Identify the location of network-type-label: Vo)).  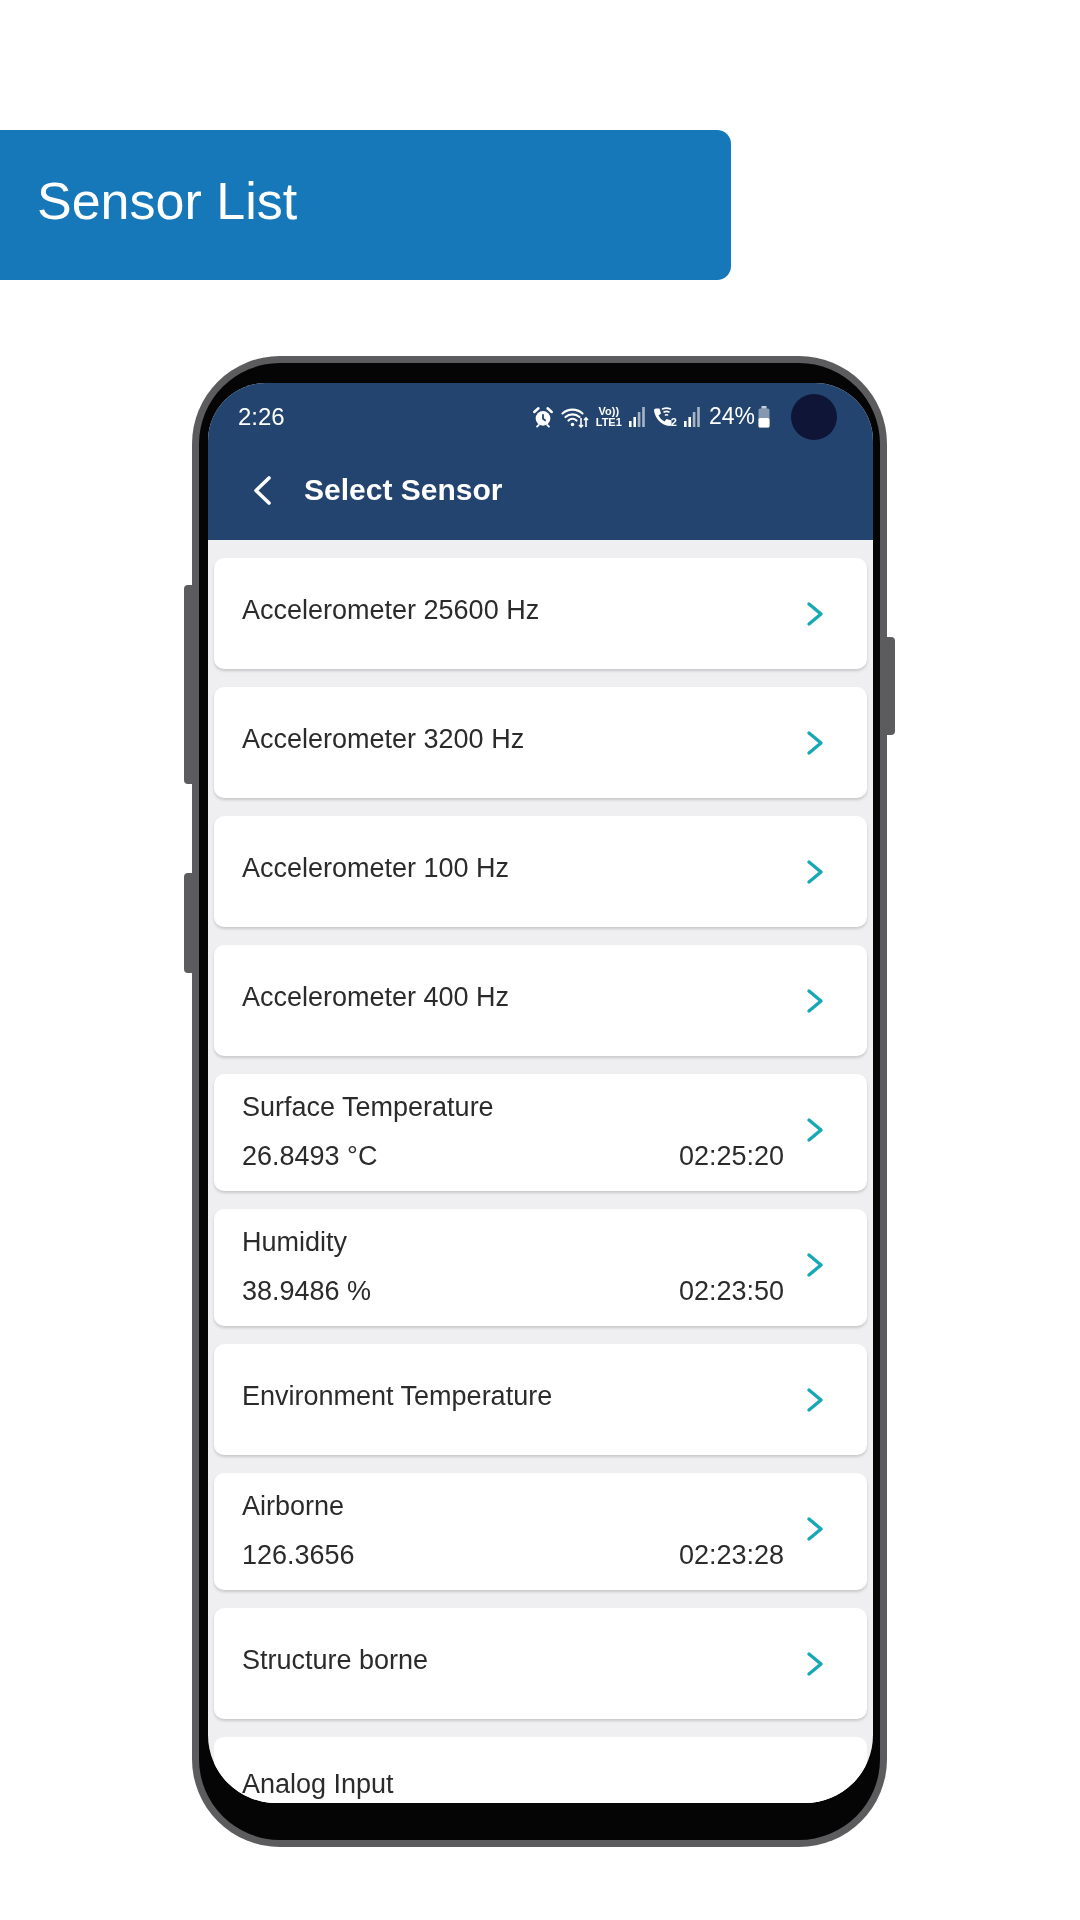
(609, 411).